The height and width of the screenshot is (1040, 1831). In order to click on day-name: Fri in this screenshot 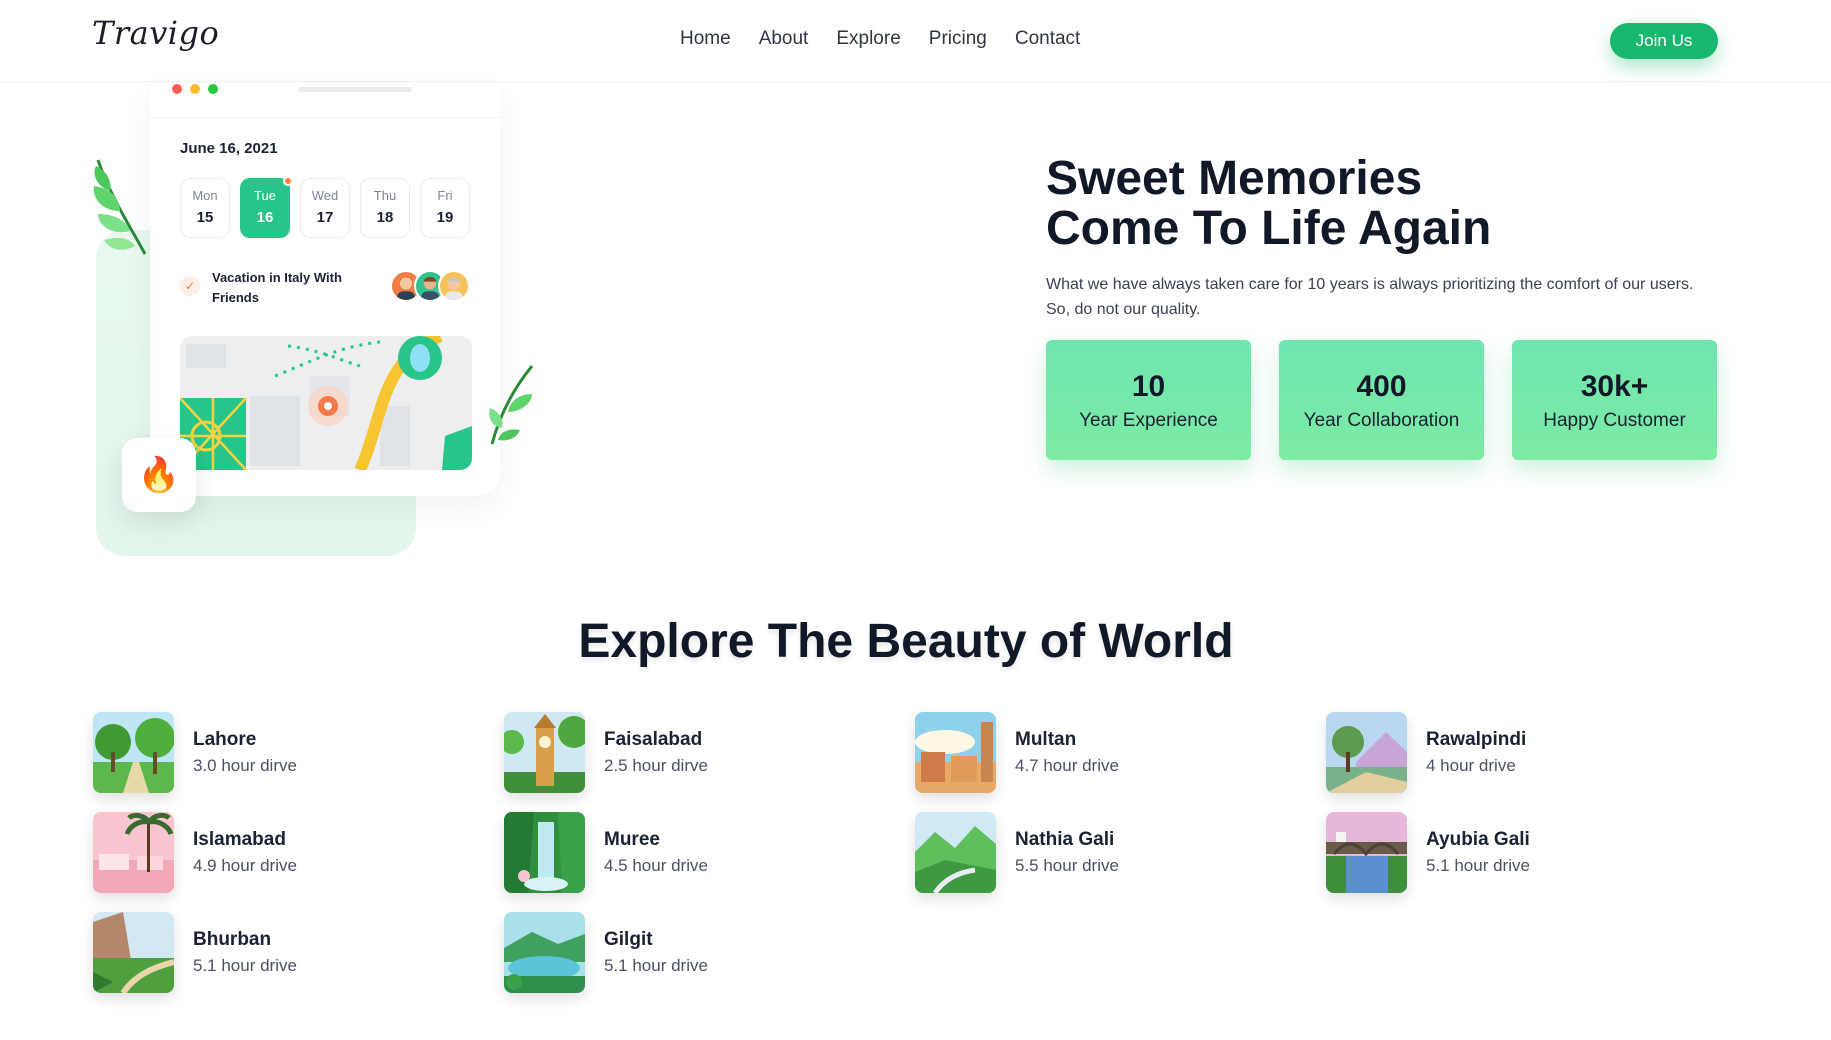, I will do `click(445, 195)`.